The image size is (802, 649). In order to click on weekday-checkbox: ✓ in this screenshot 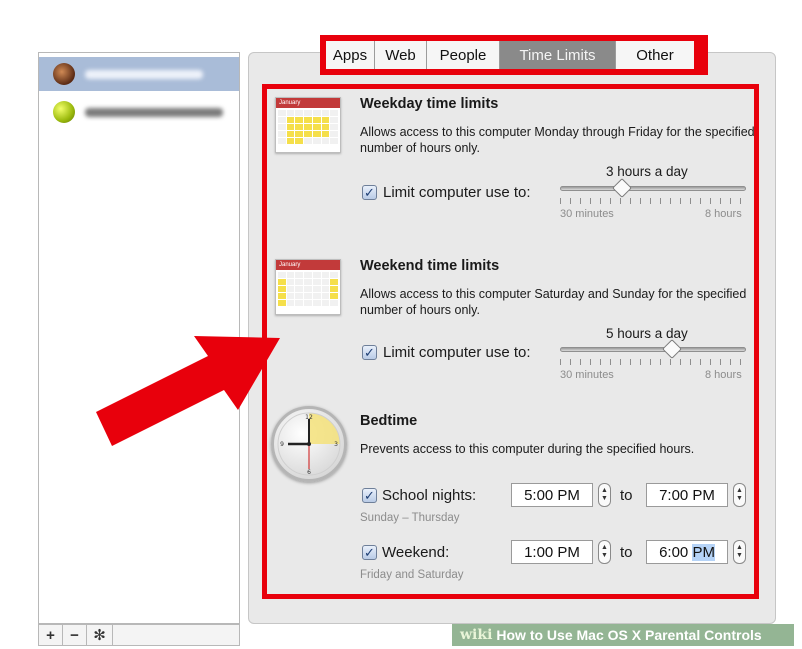, I will do `click(369, 192)`.